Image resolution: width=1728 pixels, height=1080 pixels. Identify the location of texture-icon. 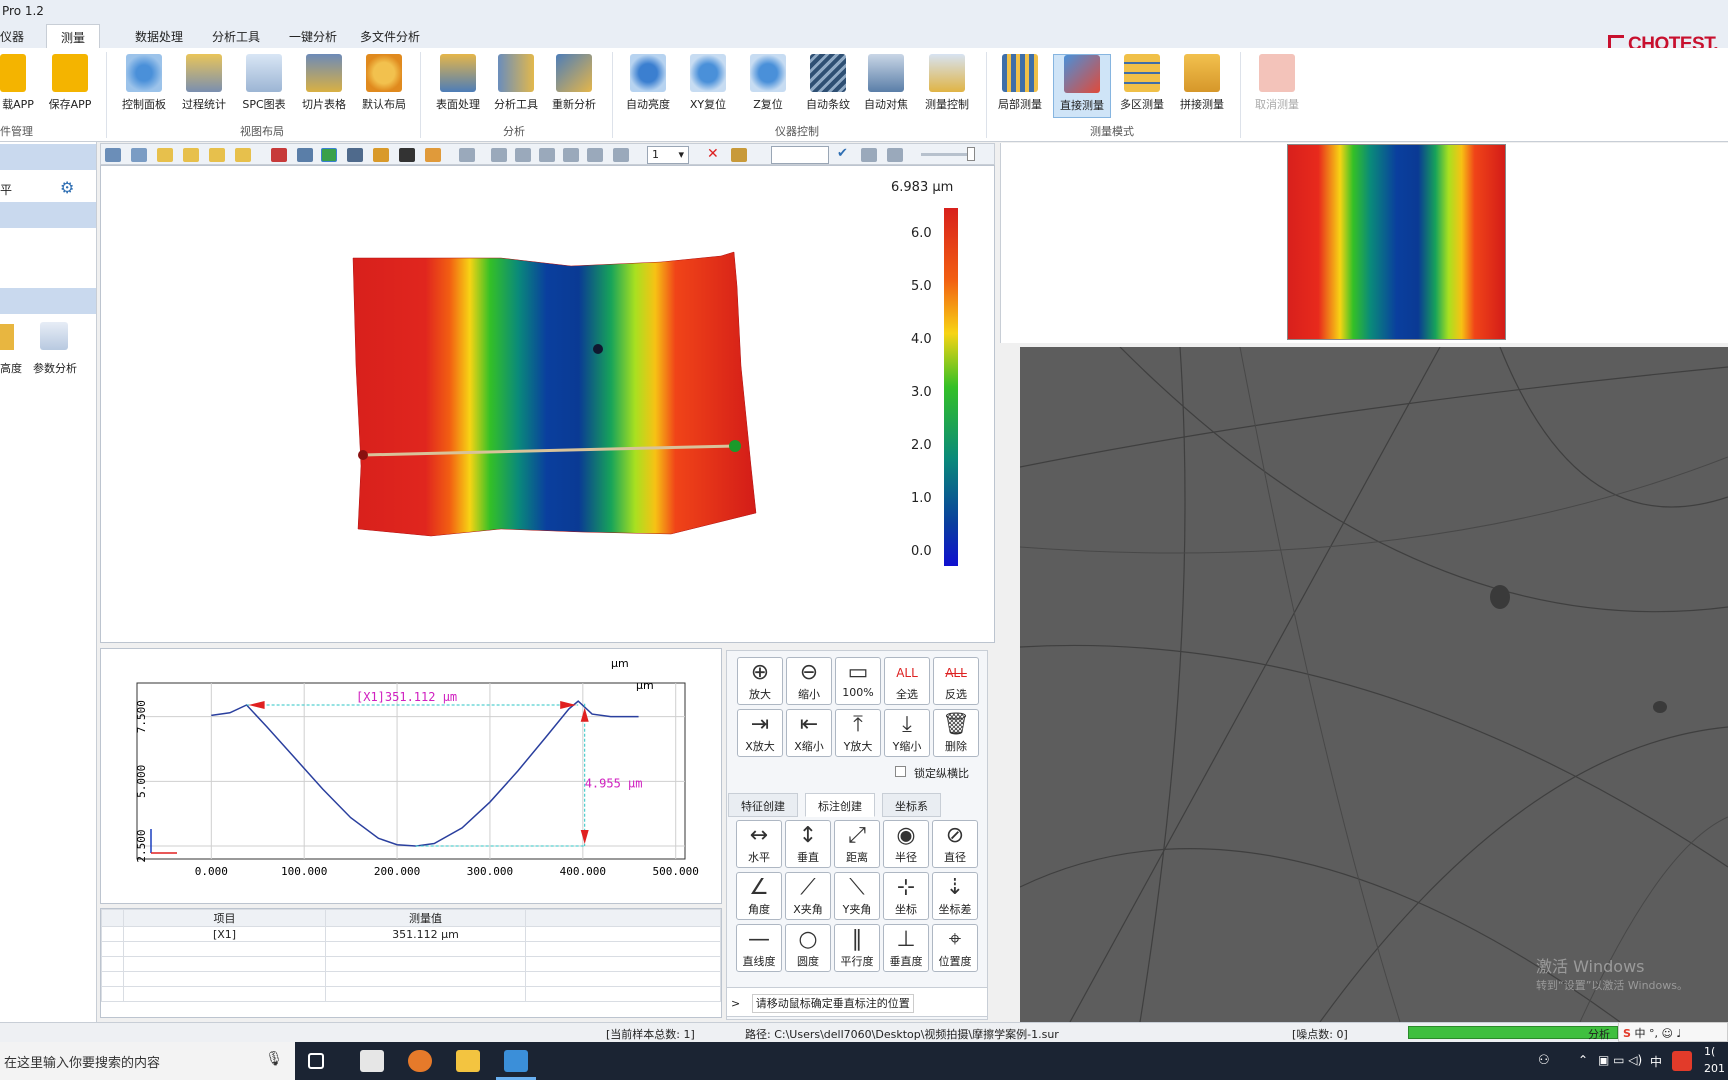
(407, 155).